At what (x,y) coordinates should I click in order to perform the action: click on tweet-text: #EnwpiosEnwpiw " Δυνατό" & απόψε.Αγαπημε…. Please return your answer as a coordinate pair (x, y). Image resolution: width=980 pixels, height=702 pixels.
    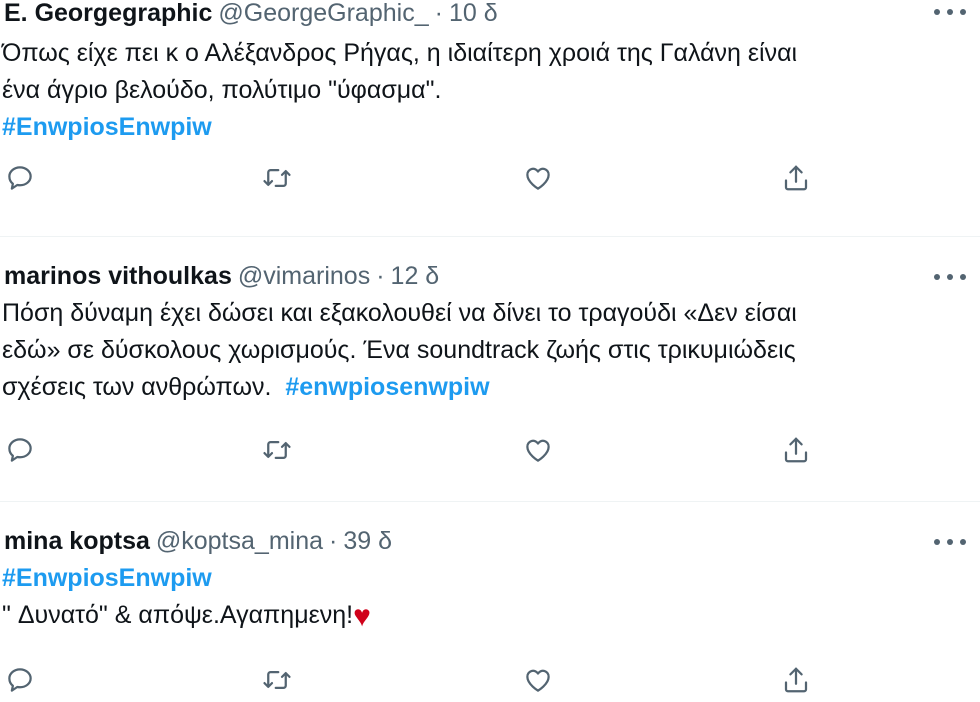
    Looking at the image, I should click on (482, 597).